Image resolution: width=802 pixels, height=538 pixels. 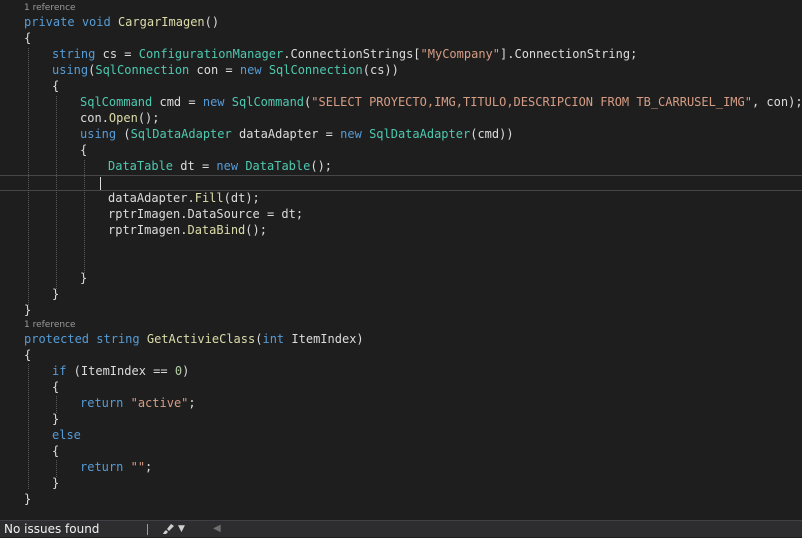 What do you see at coordinates (49, 22) in the screenshot?
I see `code-token: private` at bounding box center [49, 22].